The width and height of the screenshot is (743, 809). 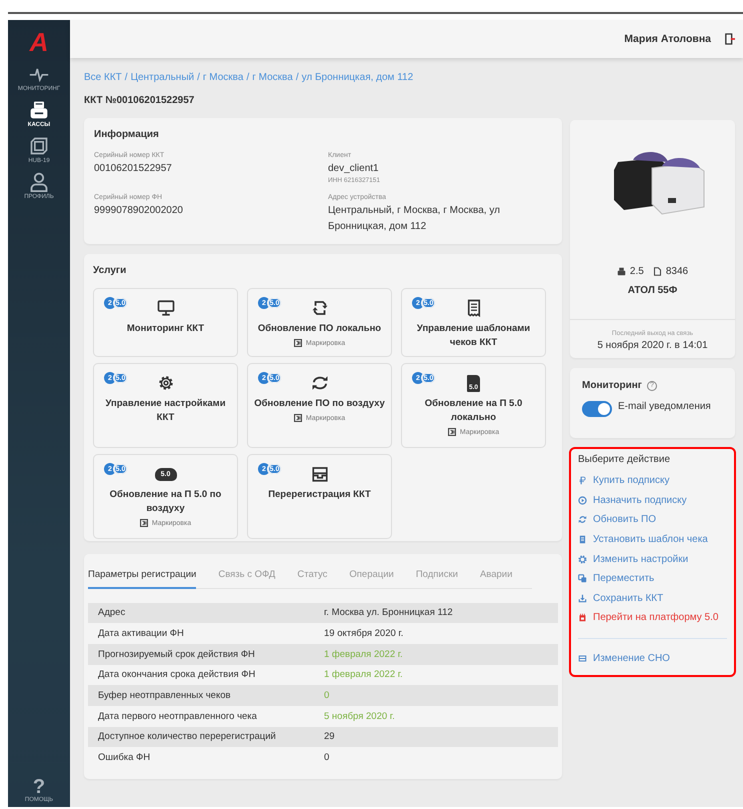 What do you see at coordinates (162, 77) in the screenshot?
I see `breadcrumb-link: Центральный` at bounding box center [162, 77].